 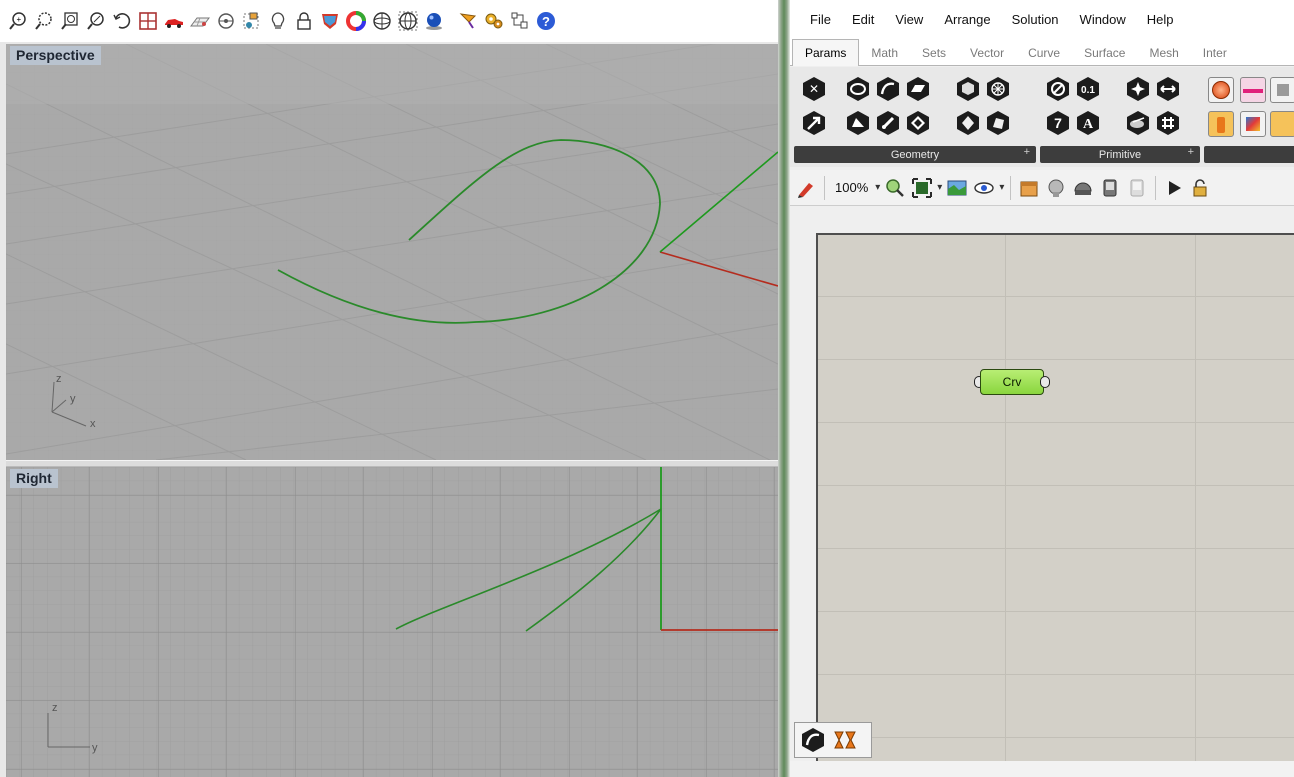 What do you see at coordinates (1201, 188) in the screenshot?
I see `lock-solver-icon` at bounding box center [1201, 188].